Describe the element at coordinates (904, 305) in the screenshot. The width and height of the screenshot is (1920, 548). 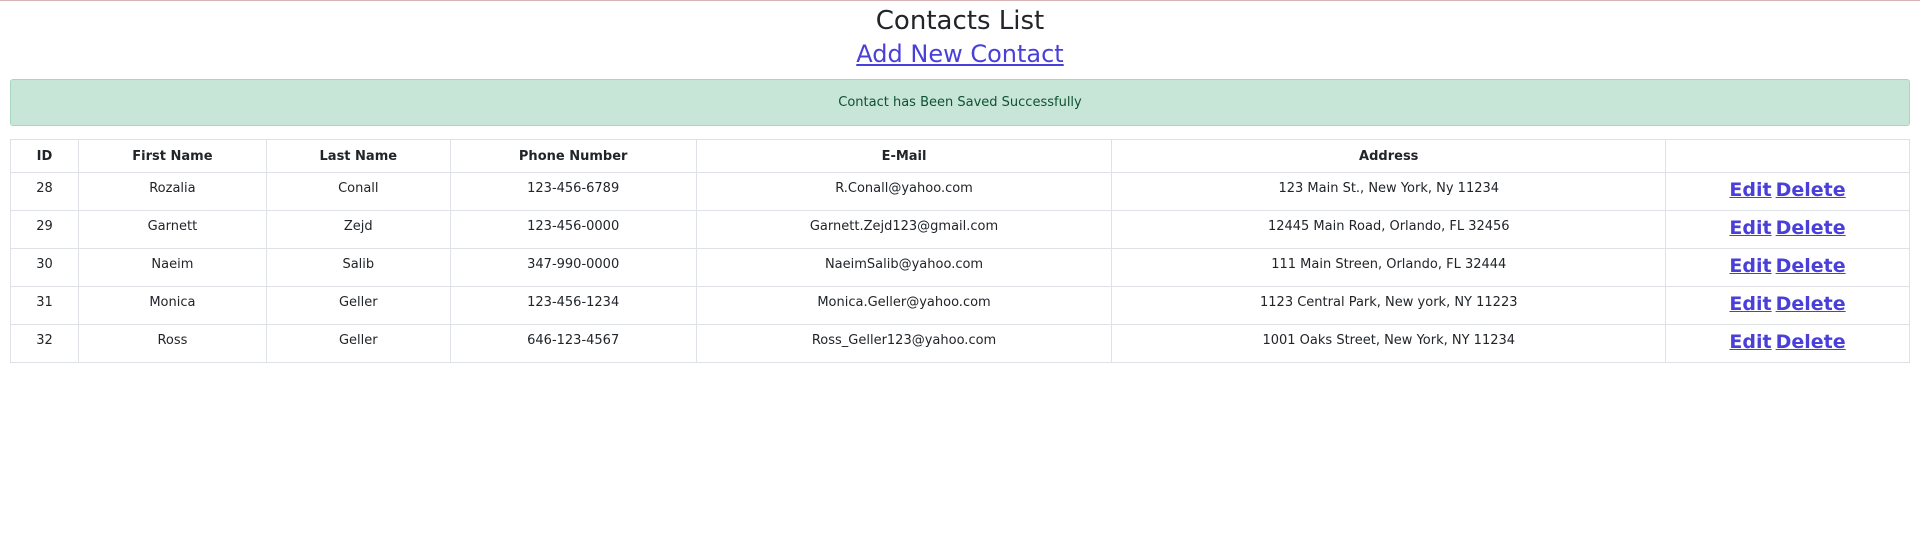
I see `cell-email: Monica.Geller@yahoo.com` at that location.